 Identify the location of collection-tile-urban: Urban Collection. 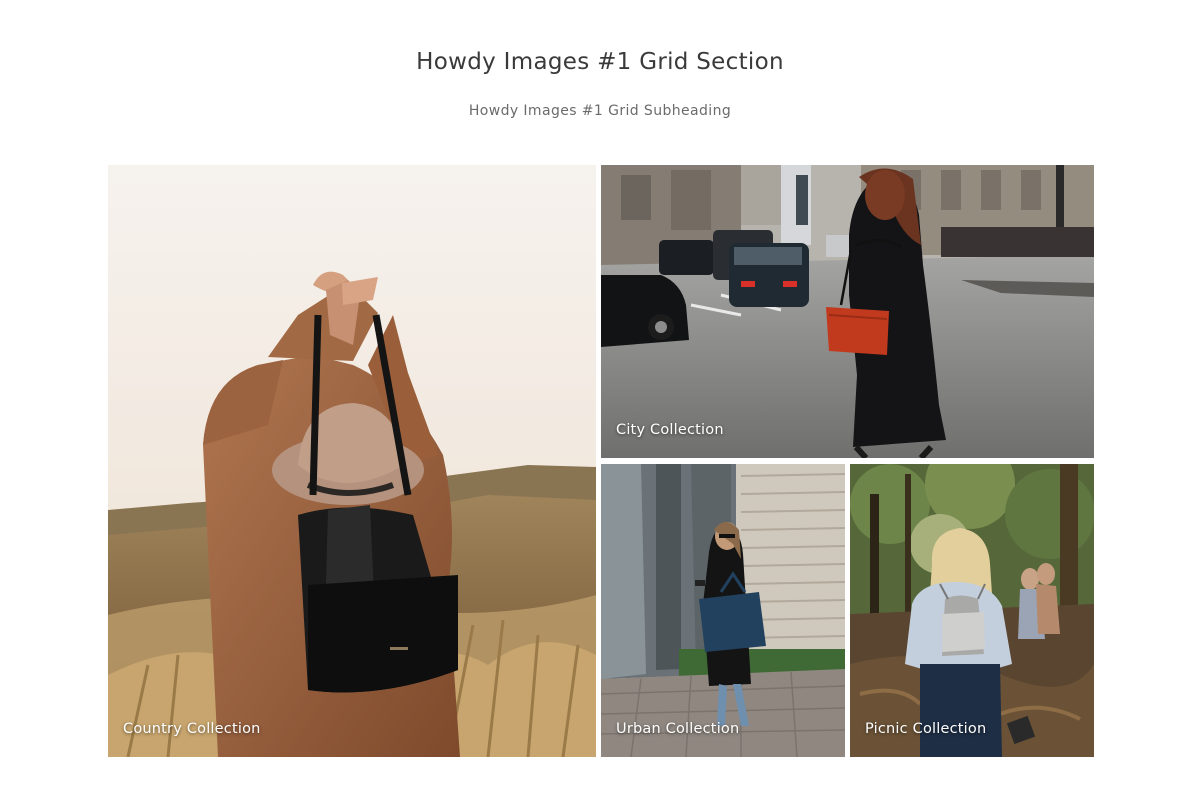
(723, 610).